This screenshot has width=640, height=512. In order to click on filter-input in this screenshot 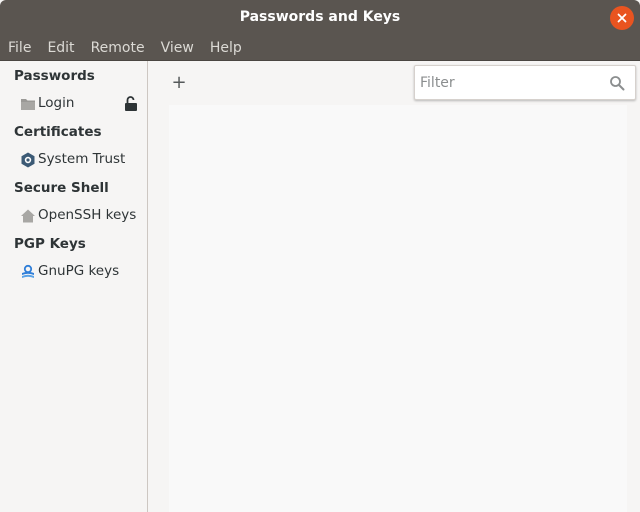, I will do `click(510, 82)`.